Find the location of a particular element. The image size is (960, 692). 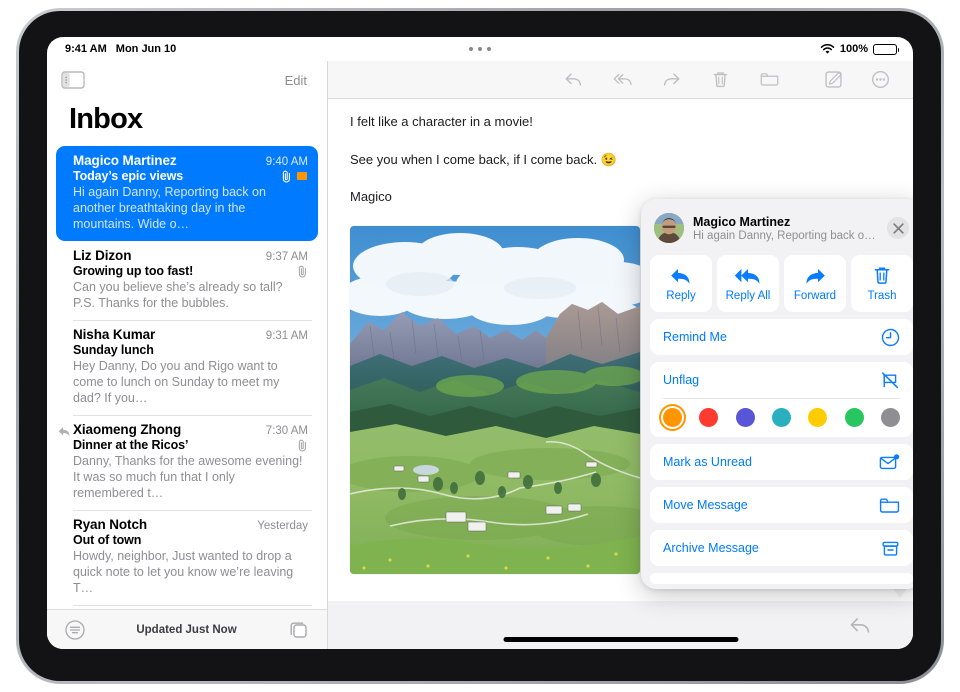

move-message-button: Move Message is located at coordinates (781, 505).